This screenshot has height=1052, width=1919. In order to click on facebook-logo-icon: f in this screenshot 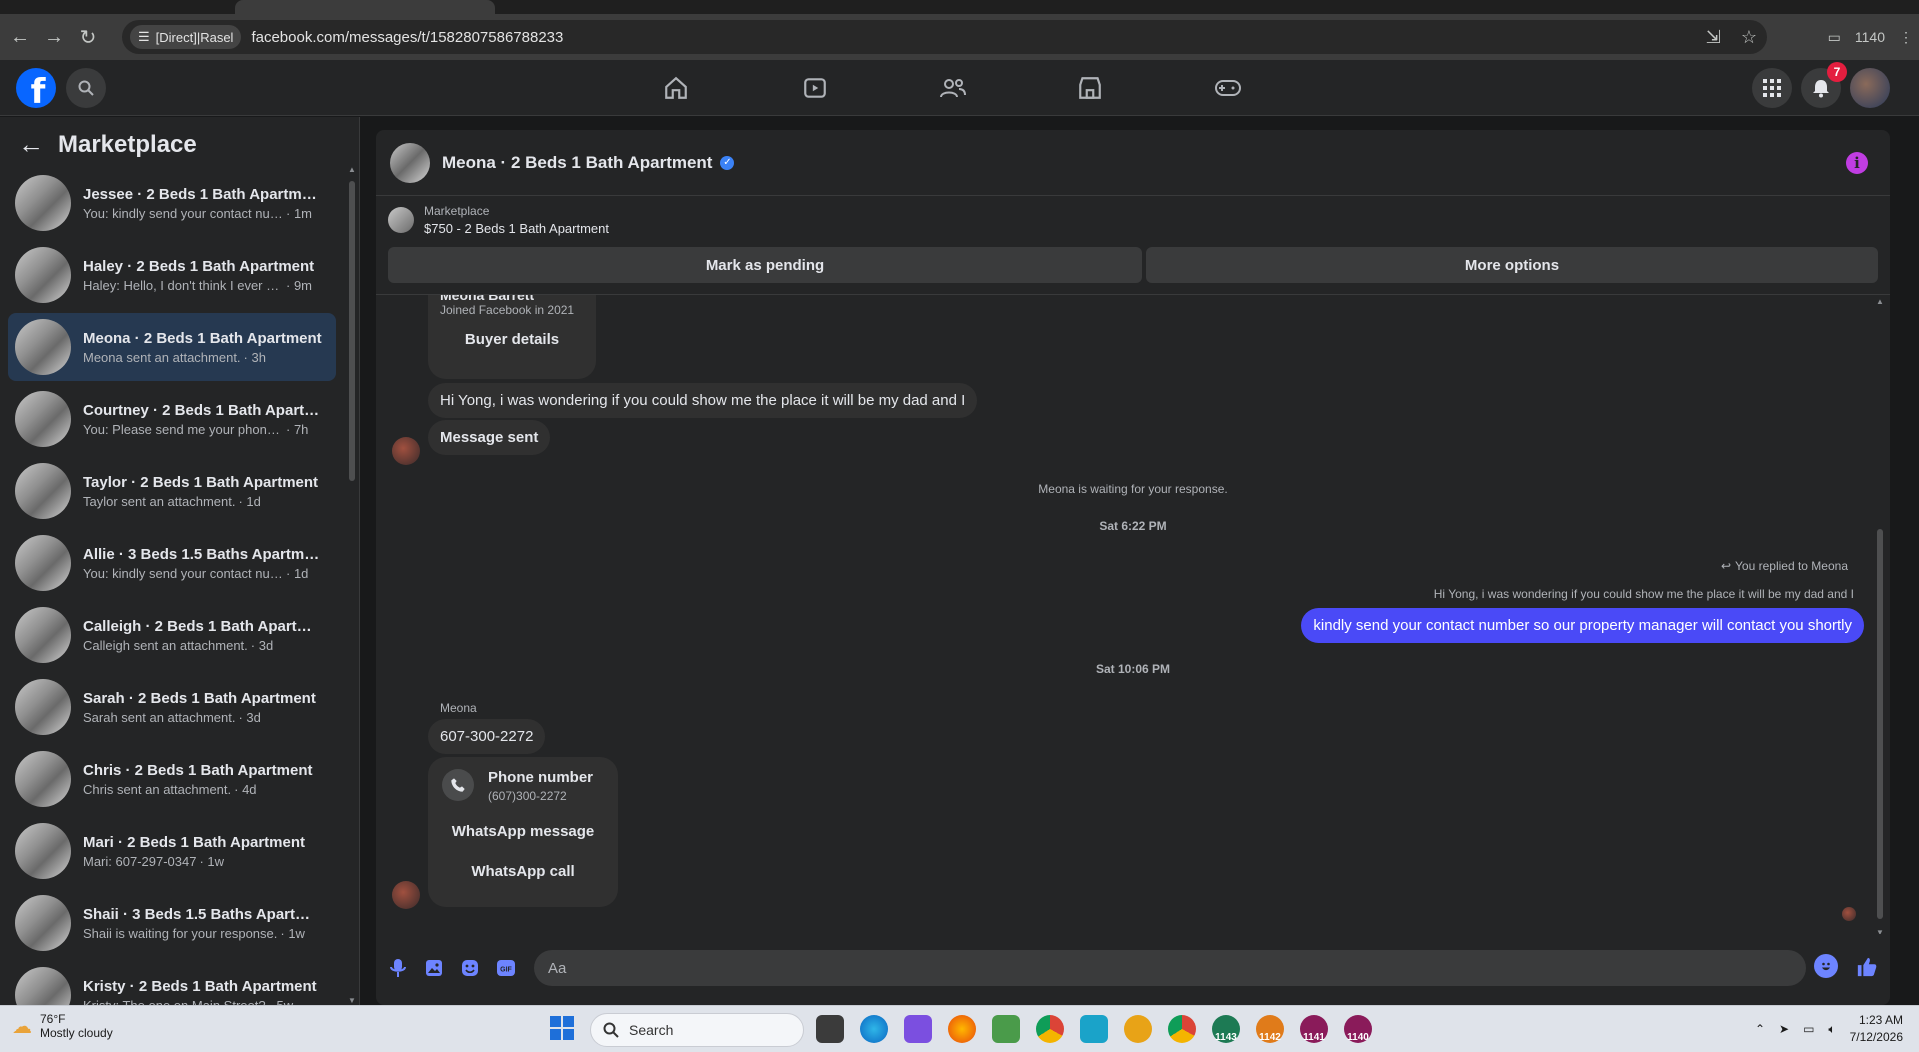, I will do `click(36, 88)`.